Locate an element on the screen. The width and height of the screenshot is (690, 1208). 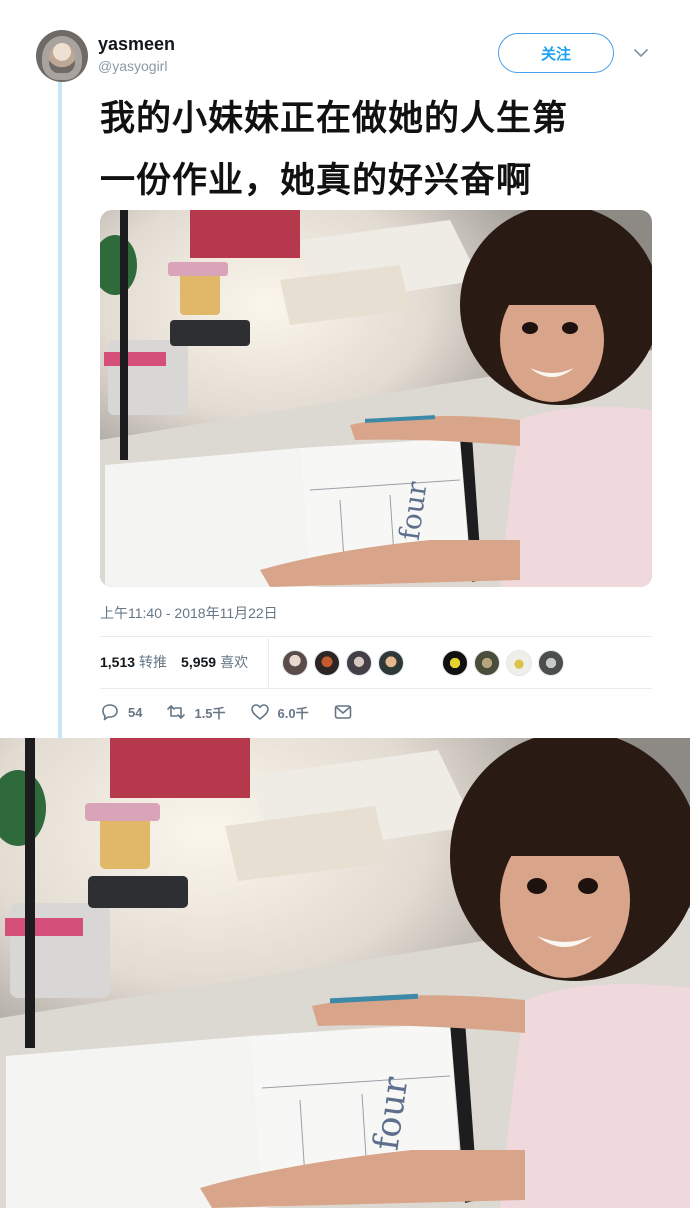
stats-separator is located at coordinates (268, 663).